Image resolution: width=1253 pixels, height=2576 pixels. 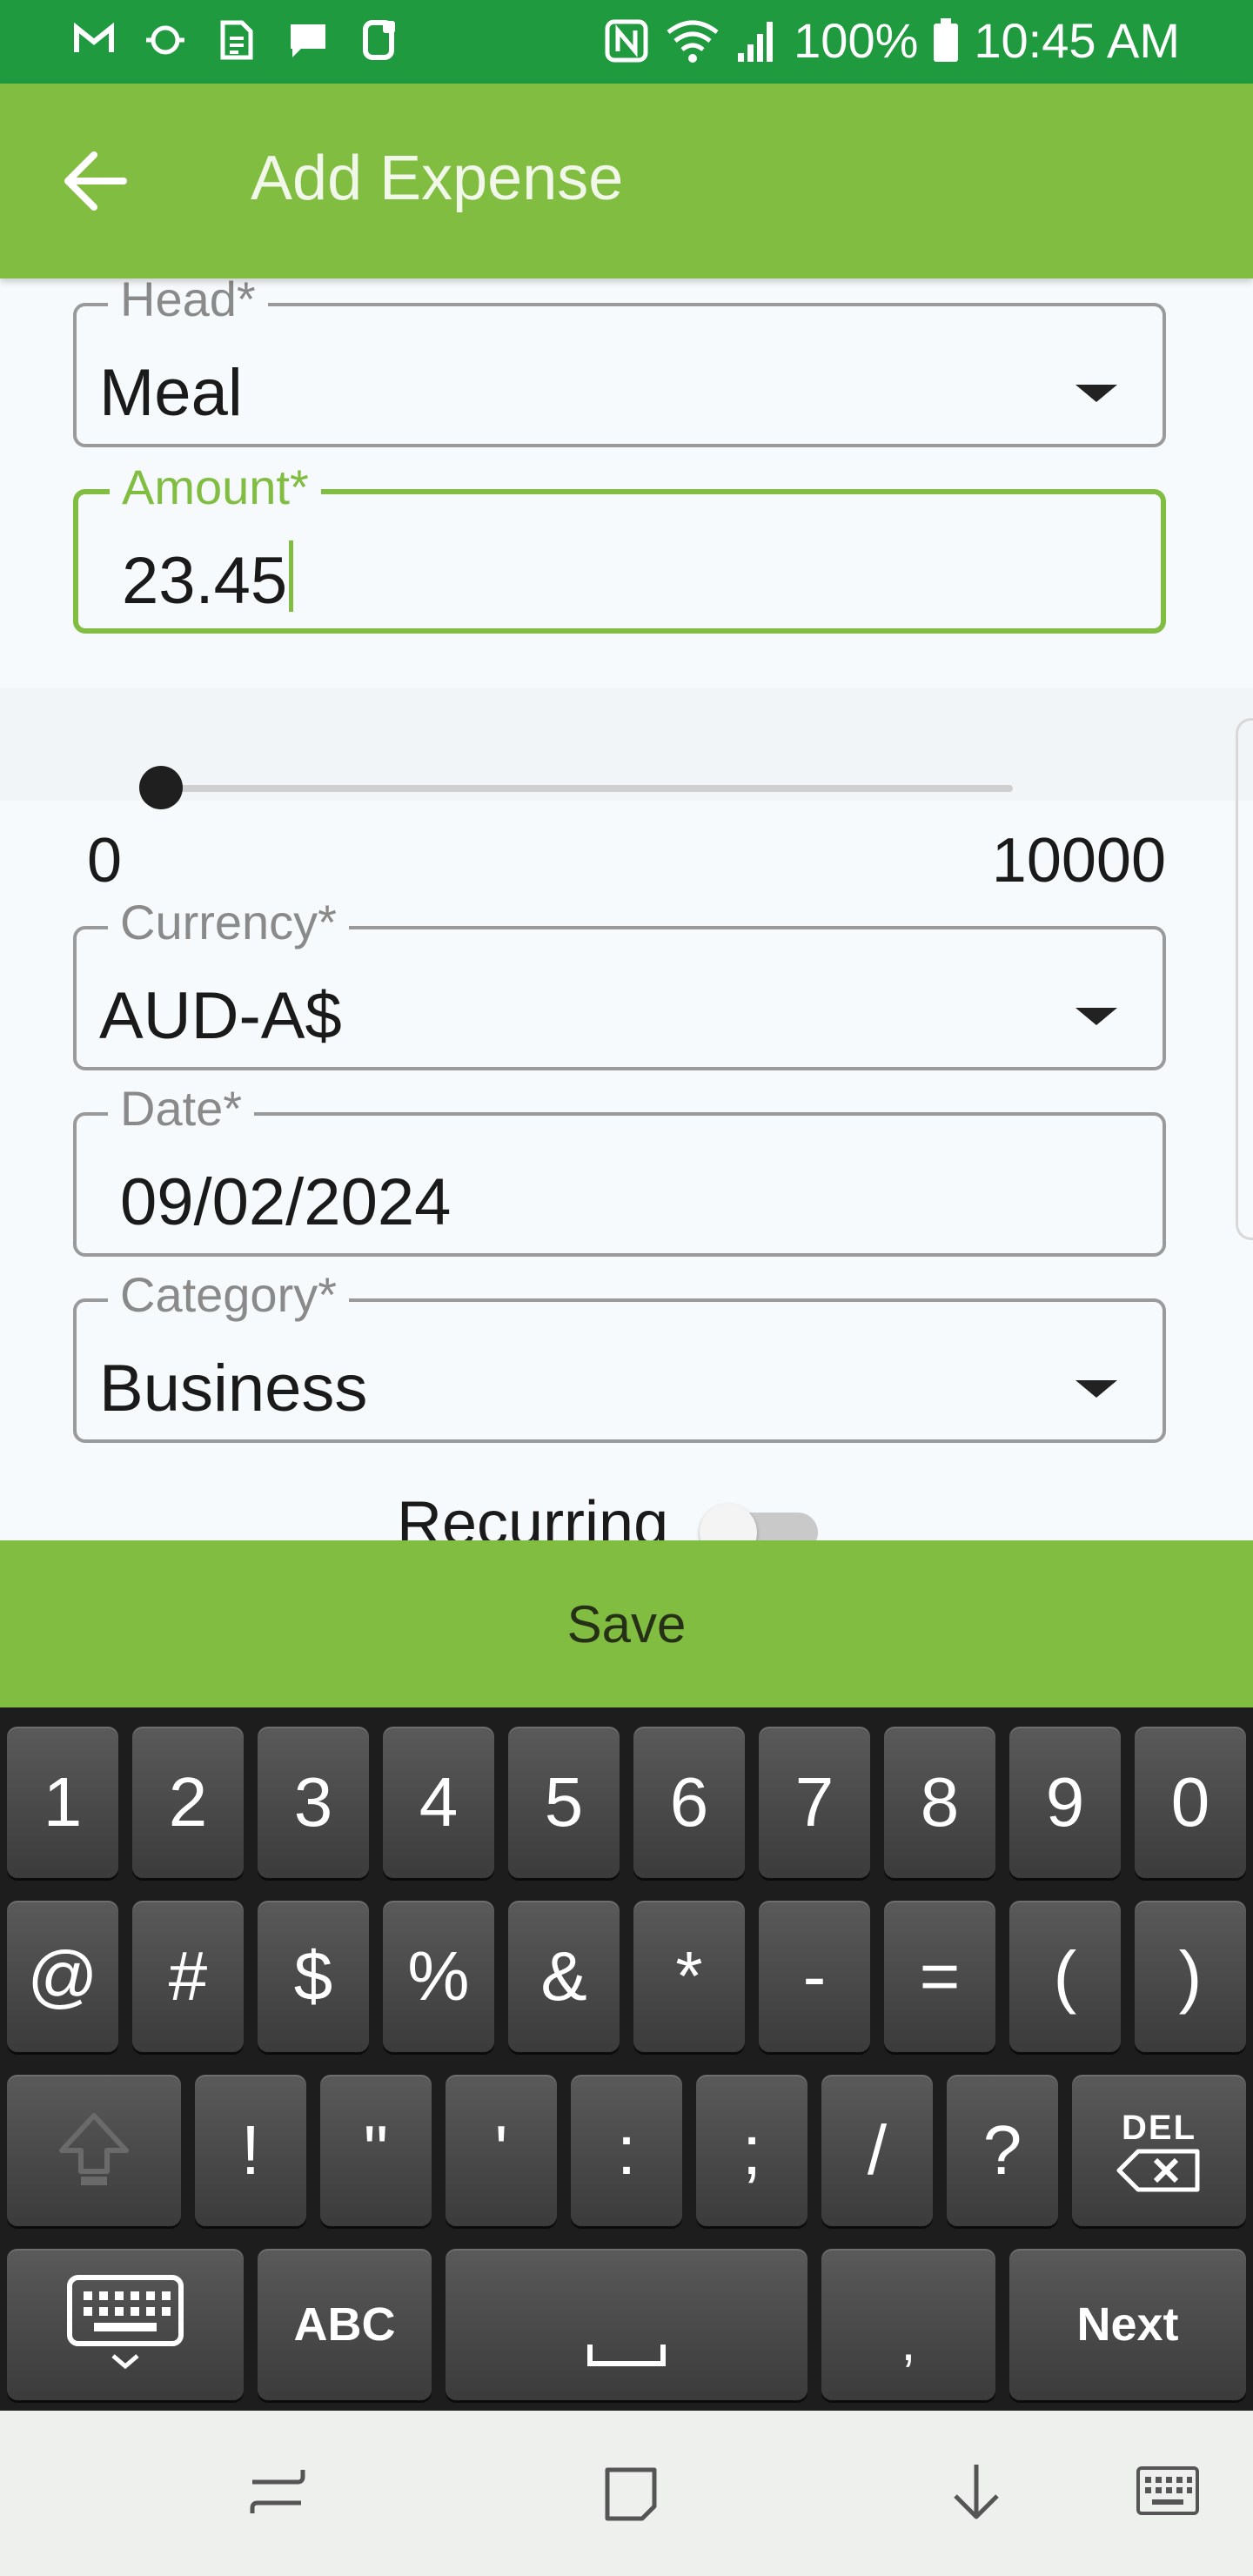 What do you see at coordinates (215, 487) in the screenshot?
I see `amount-label: Amount*` at bounding box center [215, 487].